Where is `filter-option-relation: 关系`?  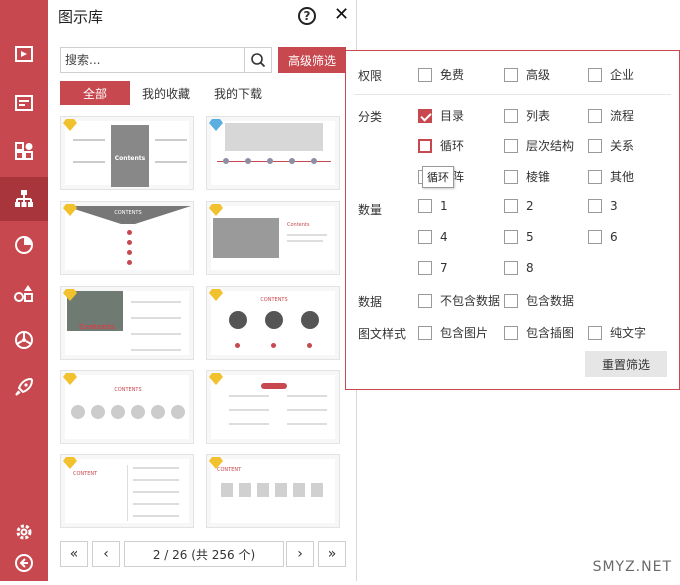 filter-option-relation: 关系 is located at coordinates (611, 145).